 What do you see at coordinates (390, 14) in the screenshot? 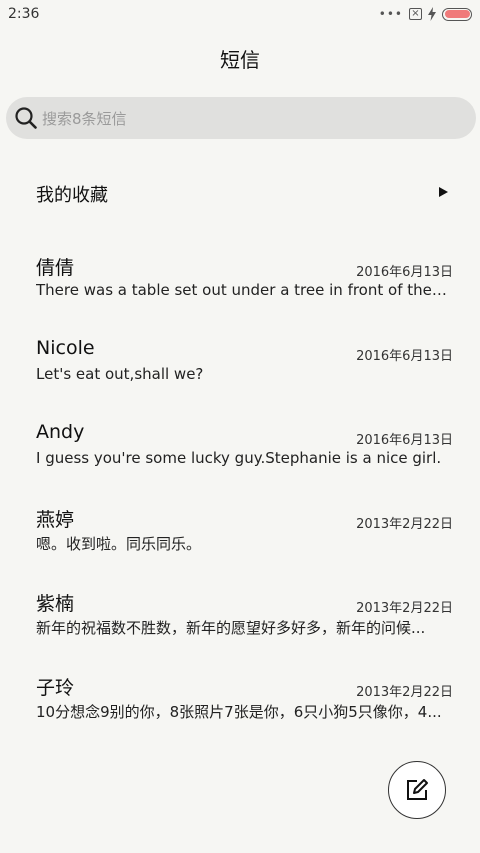
I see `more-dots-icon: •••` at bounding box center [390, 14].